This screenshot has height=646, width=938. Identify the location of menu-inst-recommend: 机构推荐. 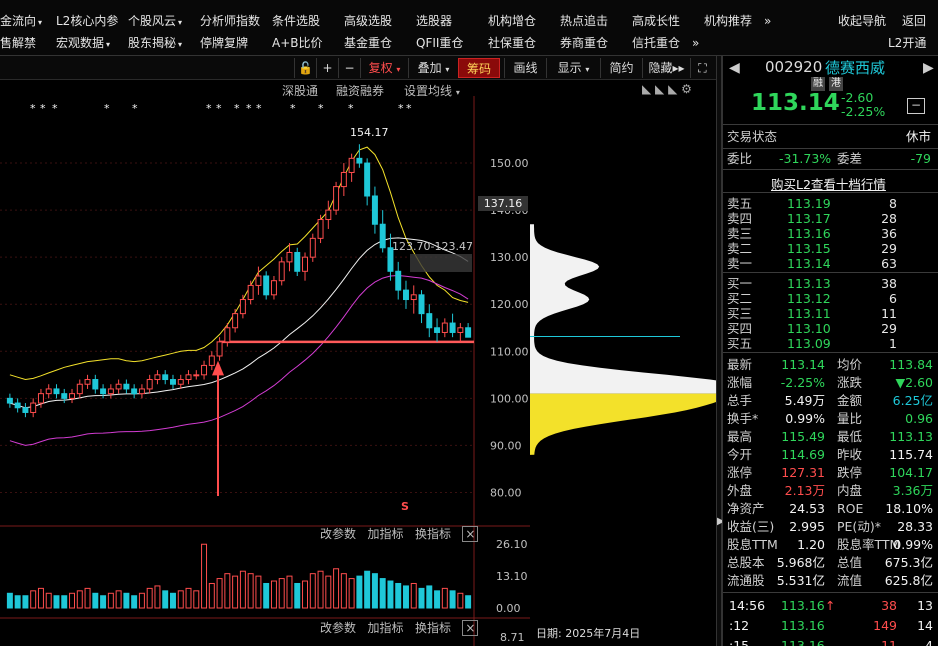
(728, 21).